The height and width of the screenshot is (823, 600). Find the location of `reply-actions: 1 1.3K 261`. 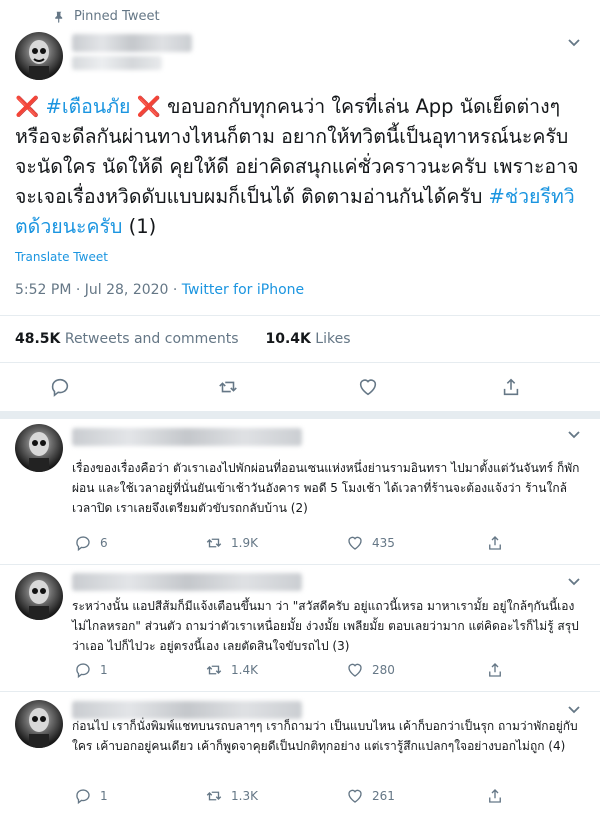

reply-actions: 1 1.3K 261 is located at coordinates (300, 797).